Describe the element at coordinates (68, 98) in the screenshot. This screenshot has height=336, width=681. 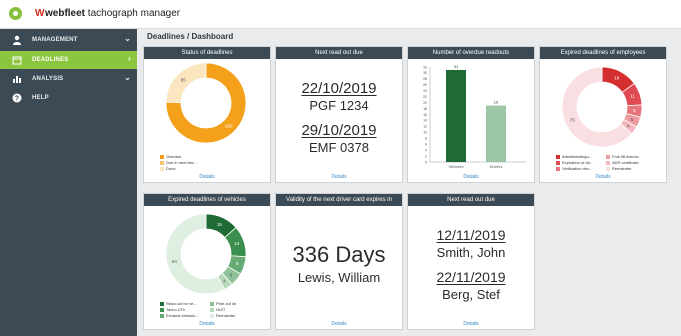
I see `sidebar-item-help: ? HELP` at that location.